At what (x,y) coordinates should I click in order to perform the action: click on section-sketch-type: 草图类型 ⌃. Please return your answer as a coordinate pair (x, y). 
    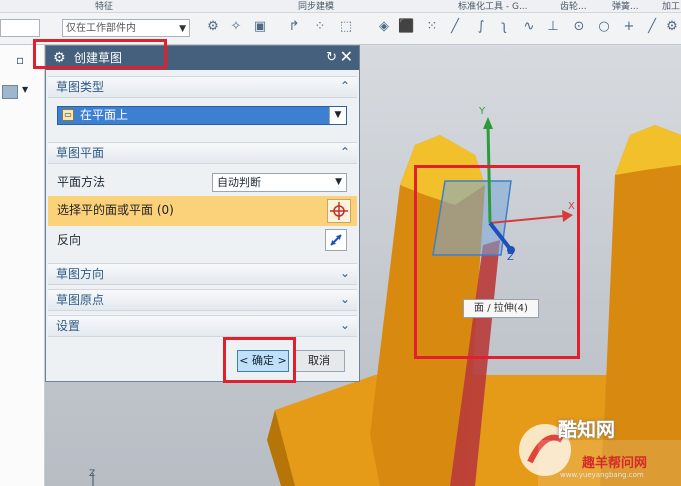
    Looking at the image, I should click on (202, 87).